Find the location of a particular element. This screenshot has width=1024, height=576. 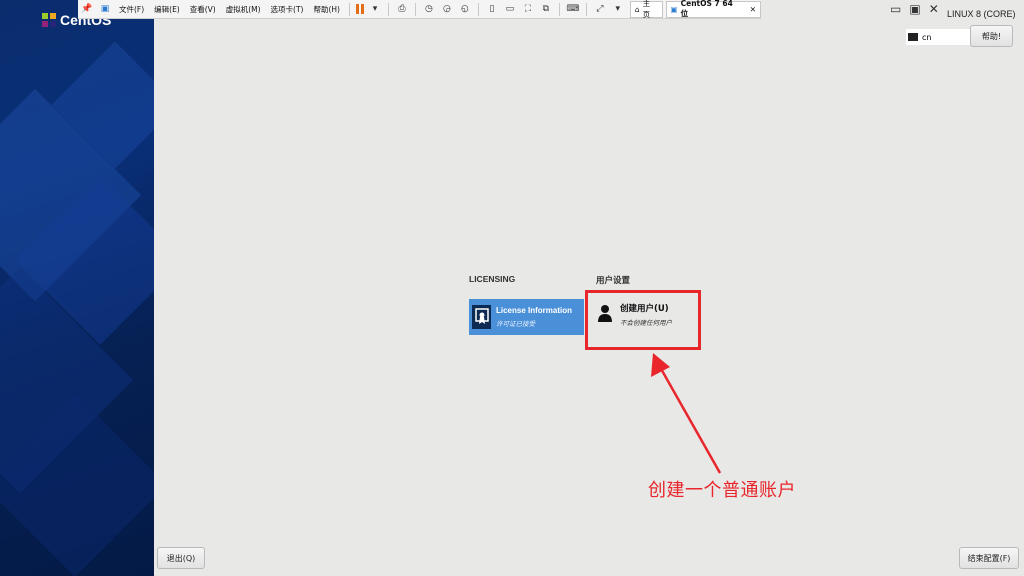

section-title-licensing: LICENSING is located at coordinates (492, 279).